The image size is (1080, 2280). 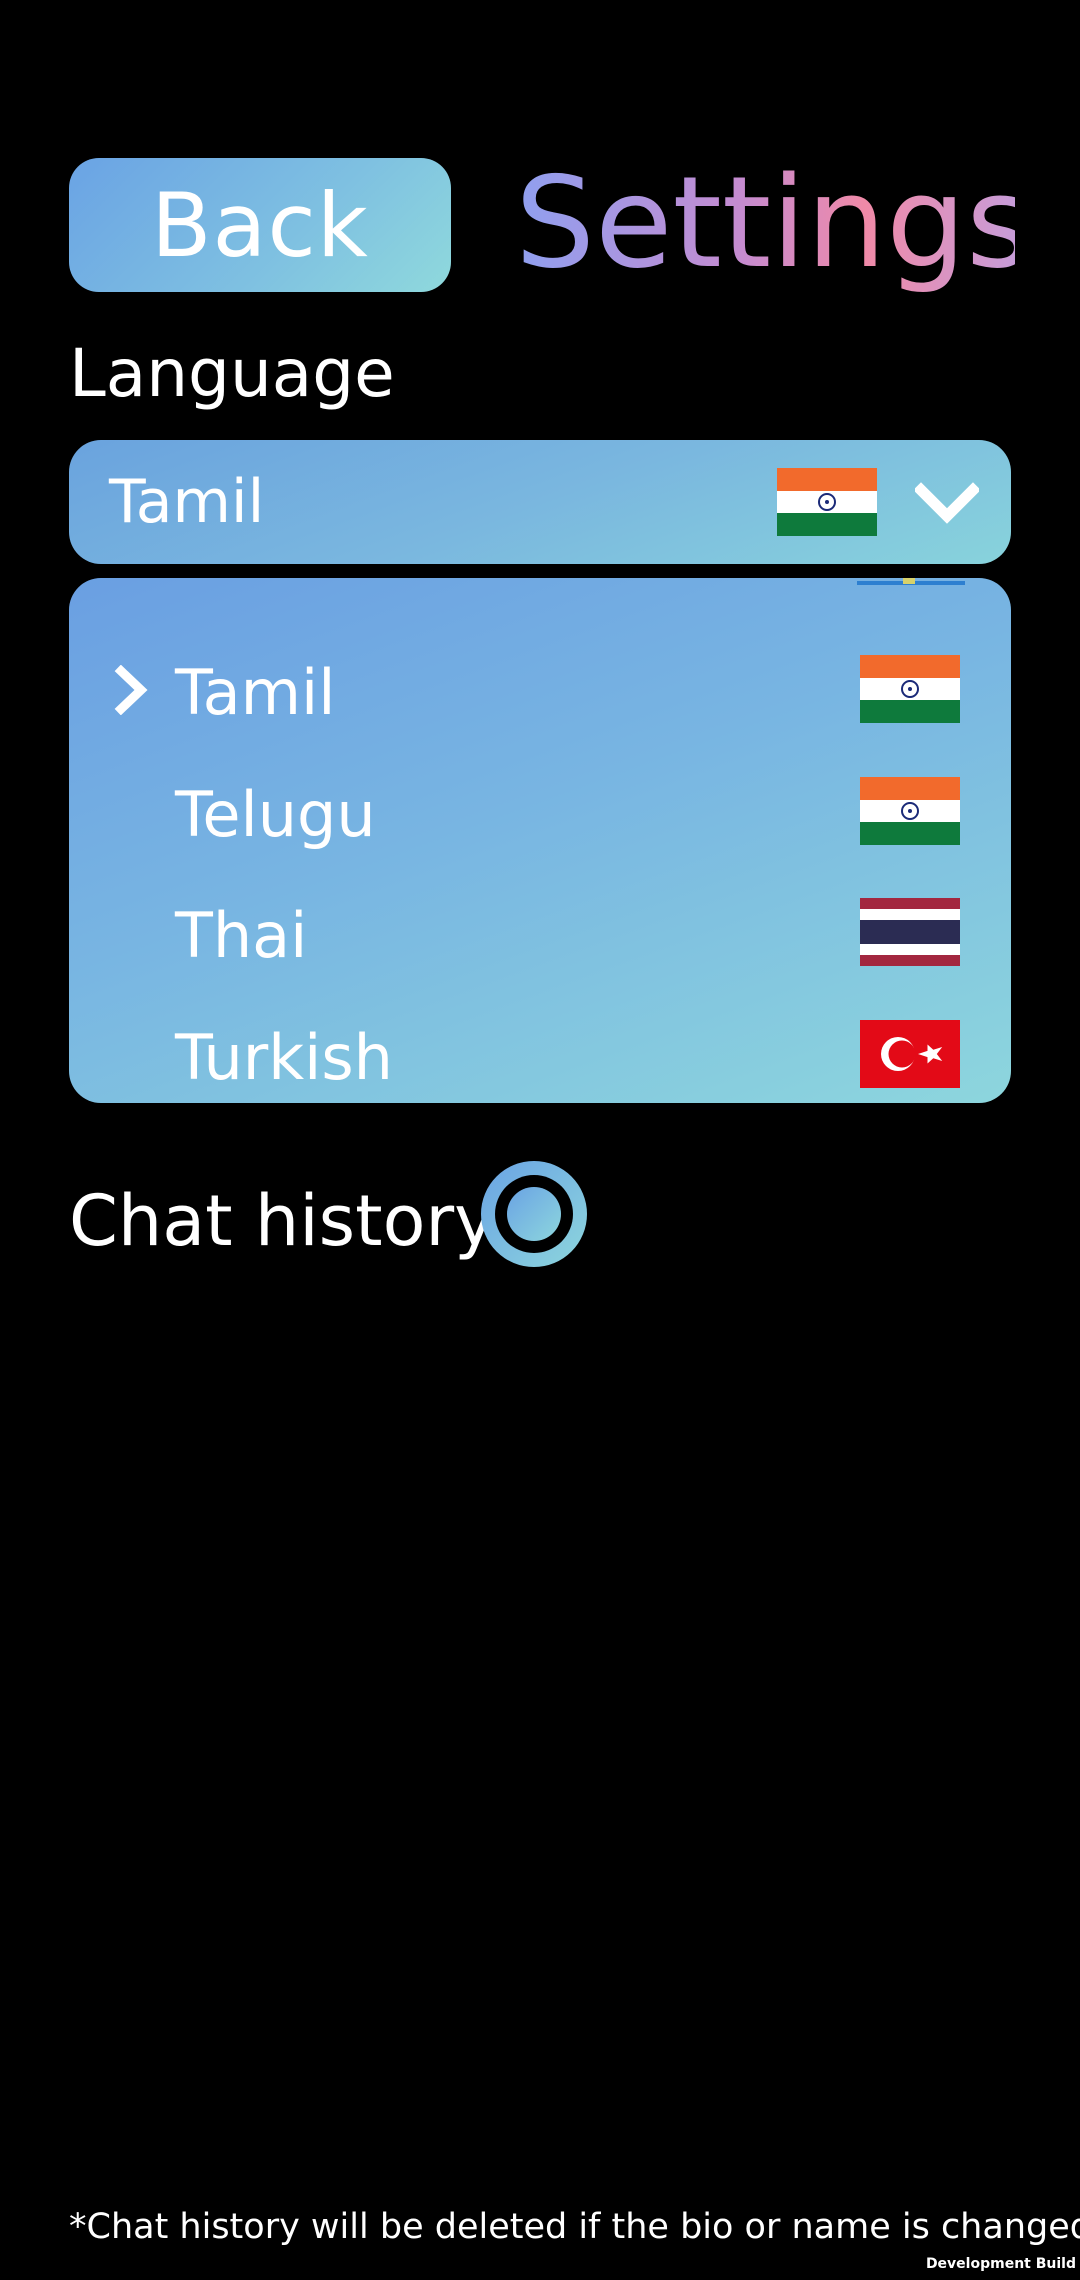 I want to click on back-button: Back, so click(x=260, y=225).